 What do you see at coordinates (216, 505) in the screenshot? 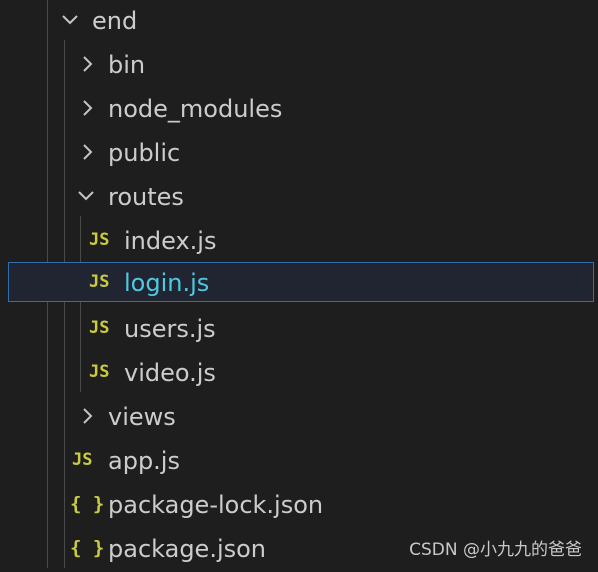
I see `tree-item-label: package-lock.json` at bounding box center [216, 505].